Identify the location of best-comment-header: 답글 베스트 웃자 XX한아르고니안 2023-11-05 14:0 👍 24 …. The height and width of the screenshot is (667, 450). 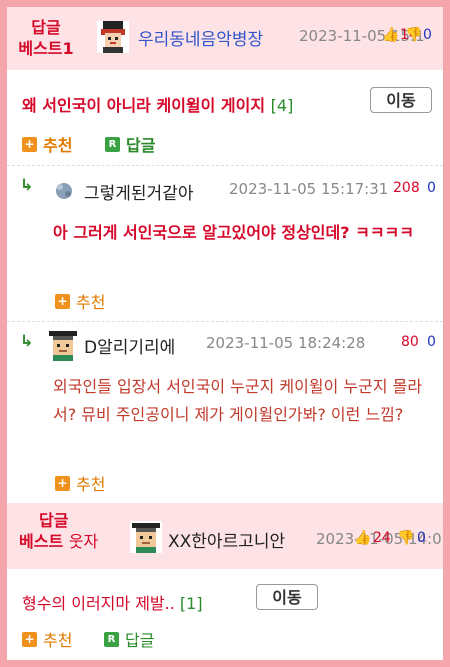
(225, 536).